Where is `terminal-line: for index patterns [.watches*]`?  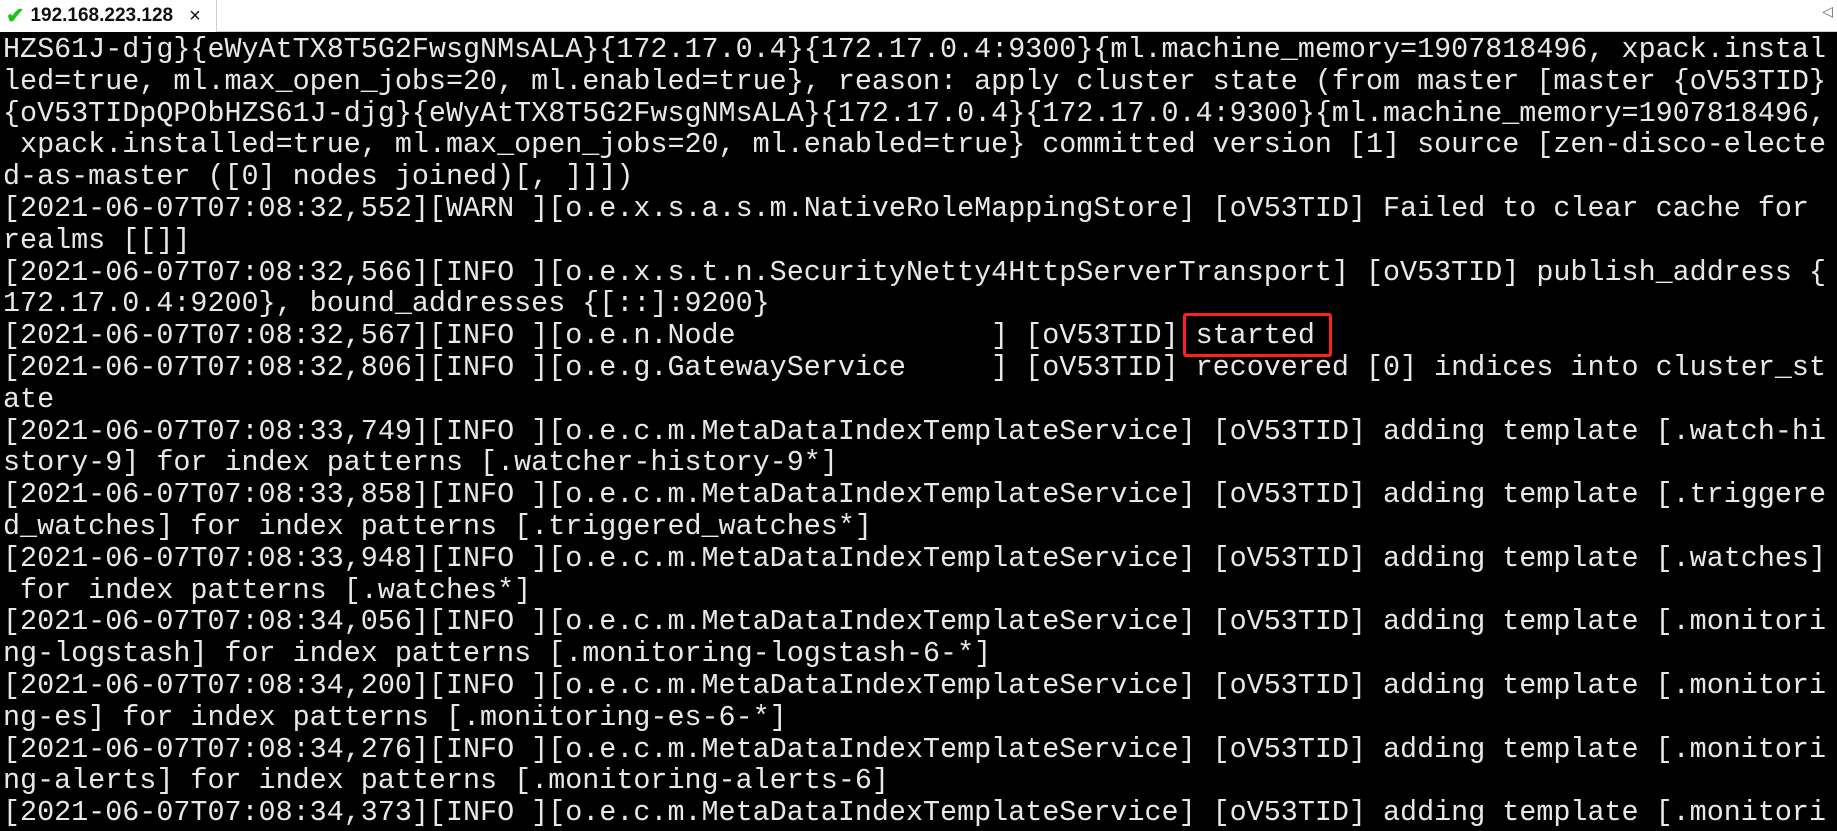 terminal-line: for index patterns [.watches*] is located at coordinates (920, 590).